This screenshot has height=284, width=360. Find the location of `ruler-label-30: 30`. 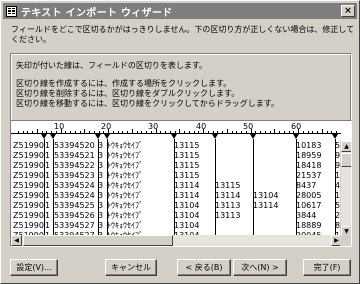

ruler-label-30: 30 is located at coordinates (153, 126).